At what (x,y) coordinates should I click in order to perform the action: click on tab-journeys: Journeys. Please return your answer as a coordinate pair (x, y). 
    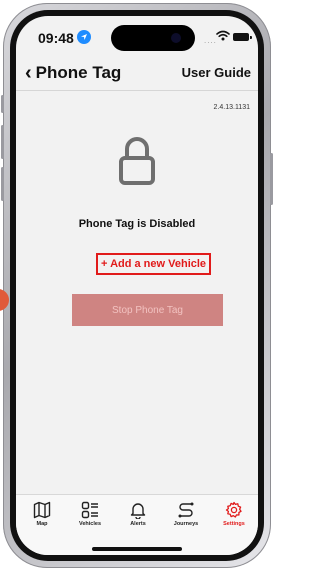
    Looking at the image, I should click on (186, 514).